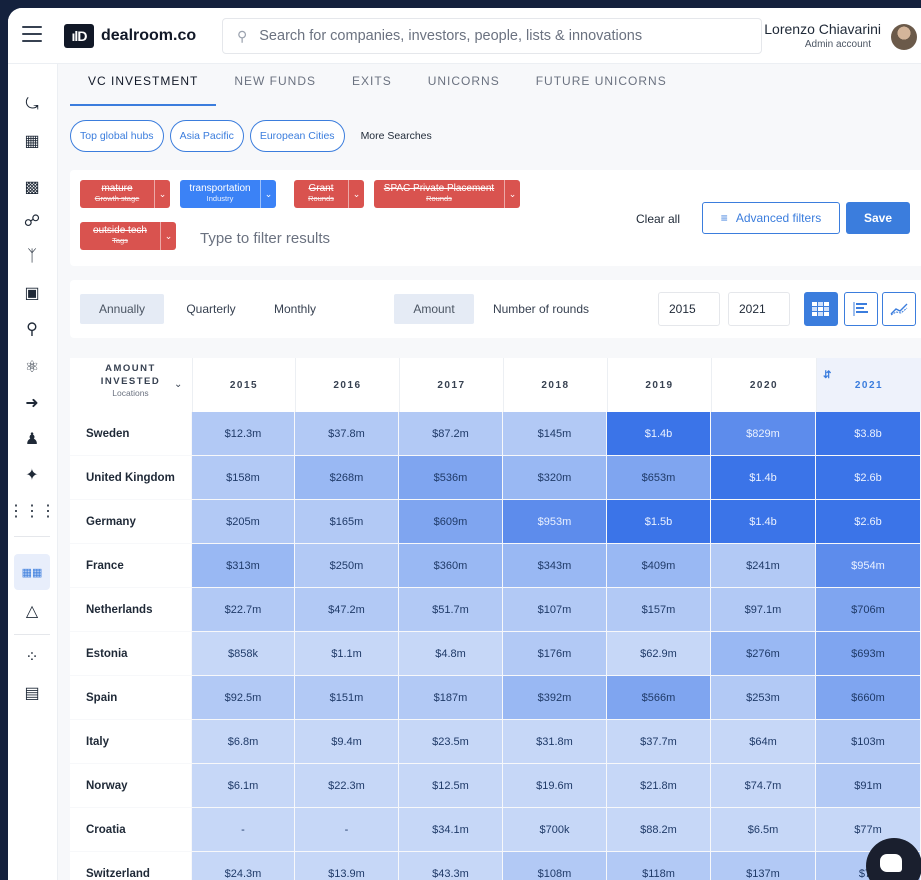 Image resolution: width=921 pixels, height=880 pixels. I want to click on heatmap-cell: $23.5m, so click(450, 741).